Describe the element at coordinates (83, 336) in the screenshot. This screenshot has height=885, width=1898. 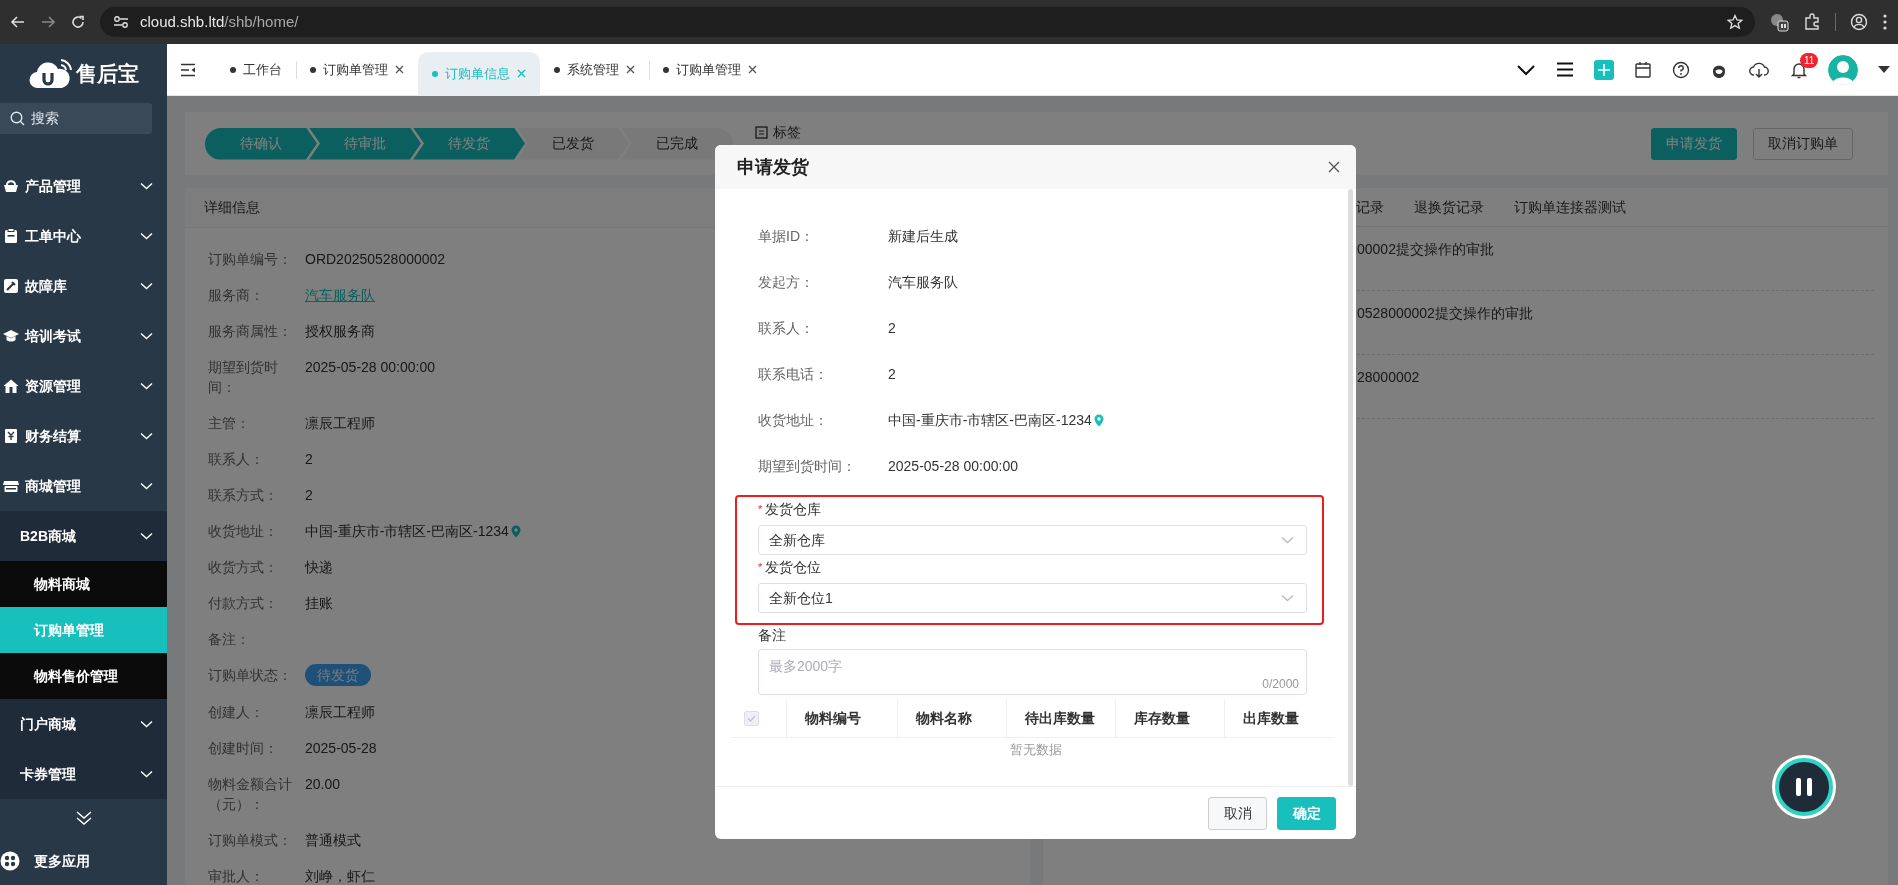
I see `sidebar-item: 培训考试` at that location.